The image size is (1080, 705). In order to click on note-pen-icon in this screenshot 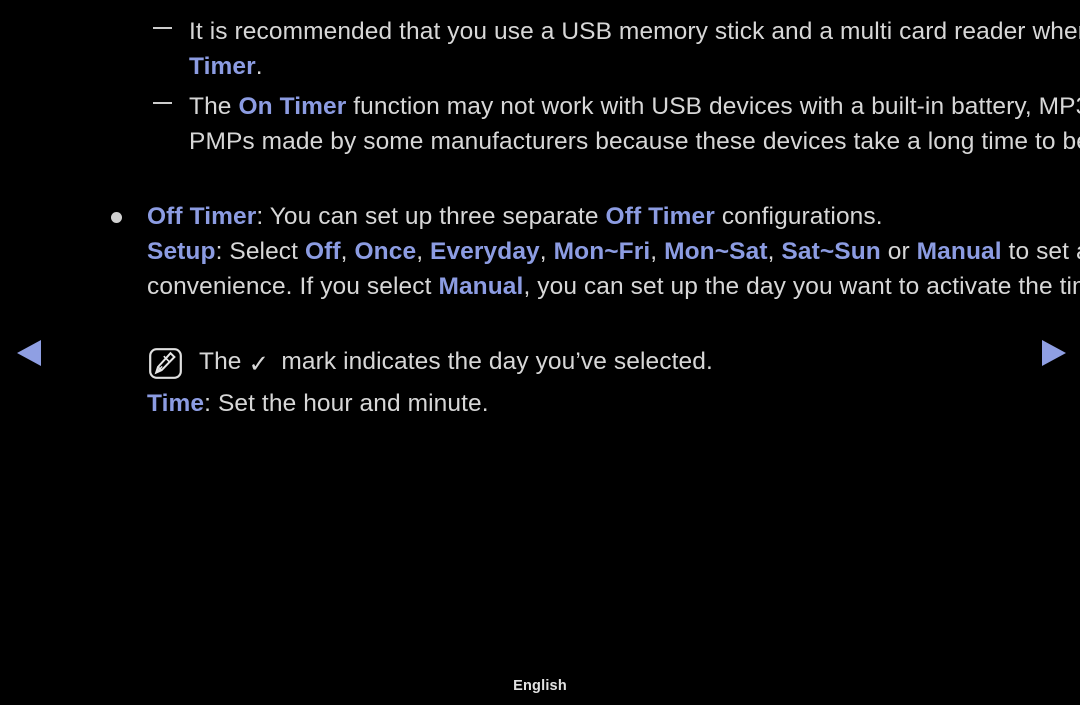, I will do `click(165, 363)`.